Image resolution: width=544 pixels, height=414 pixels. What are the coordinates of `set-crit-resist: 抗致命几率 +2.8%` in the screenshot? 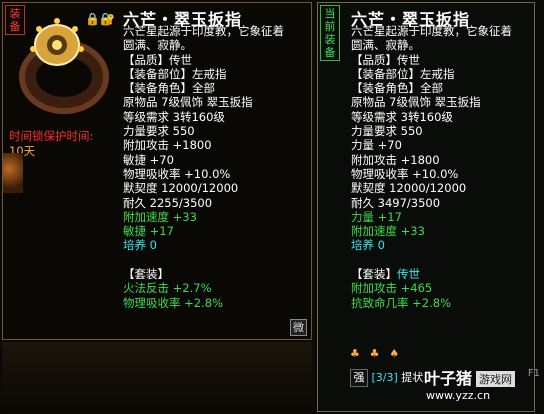 It's located at (401, 302).